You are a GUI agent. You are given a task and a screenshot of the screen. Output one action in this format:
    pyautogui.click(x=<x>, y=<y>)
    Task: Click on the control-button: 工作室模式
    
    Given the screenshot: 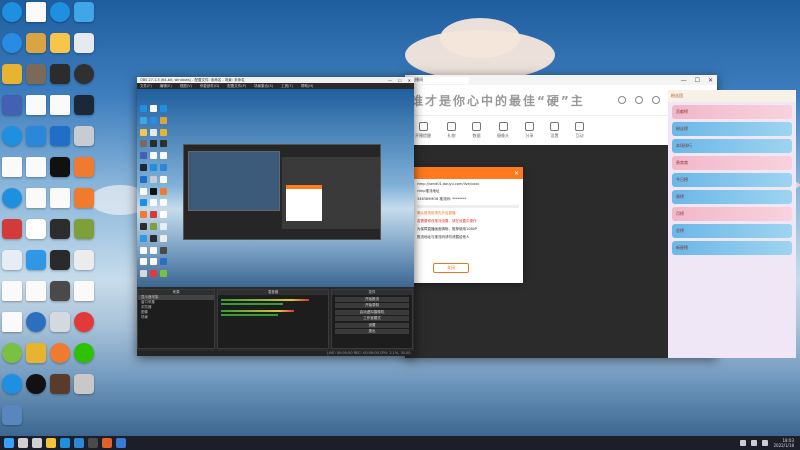 What is the action you would take?
    pyautogui.click(x=372, y=318)
    